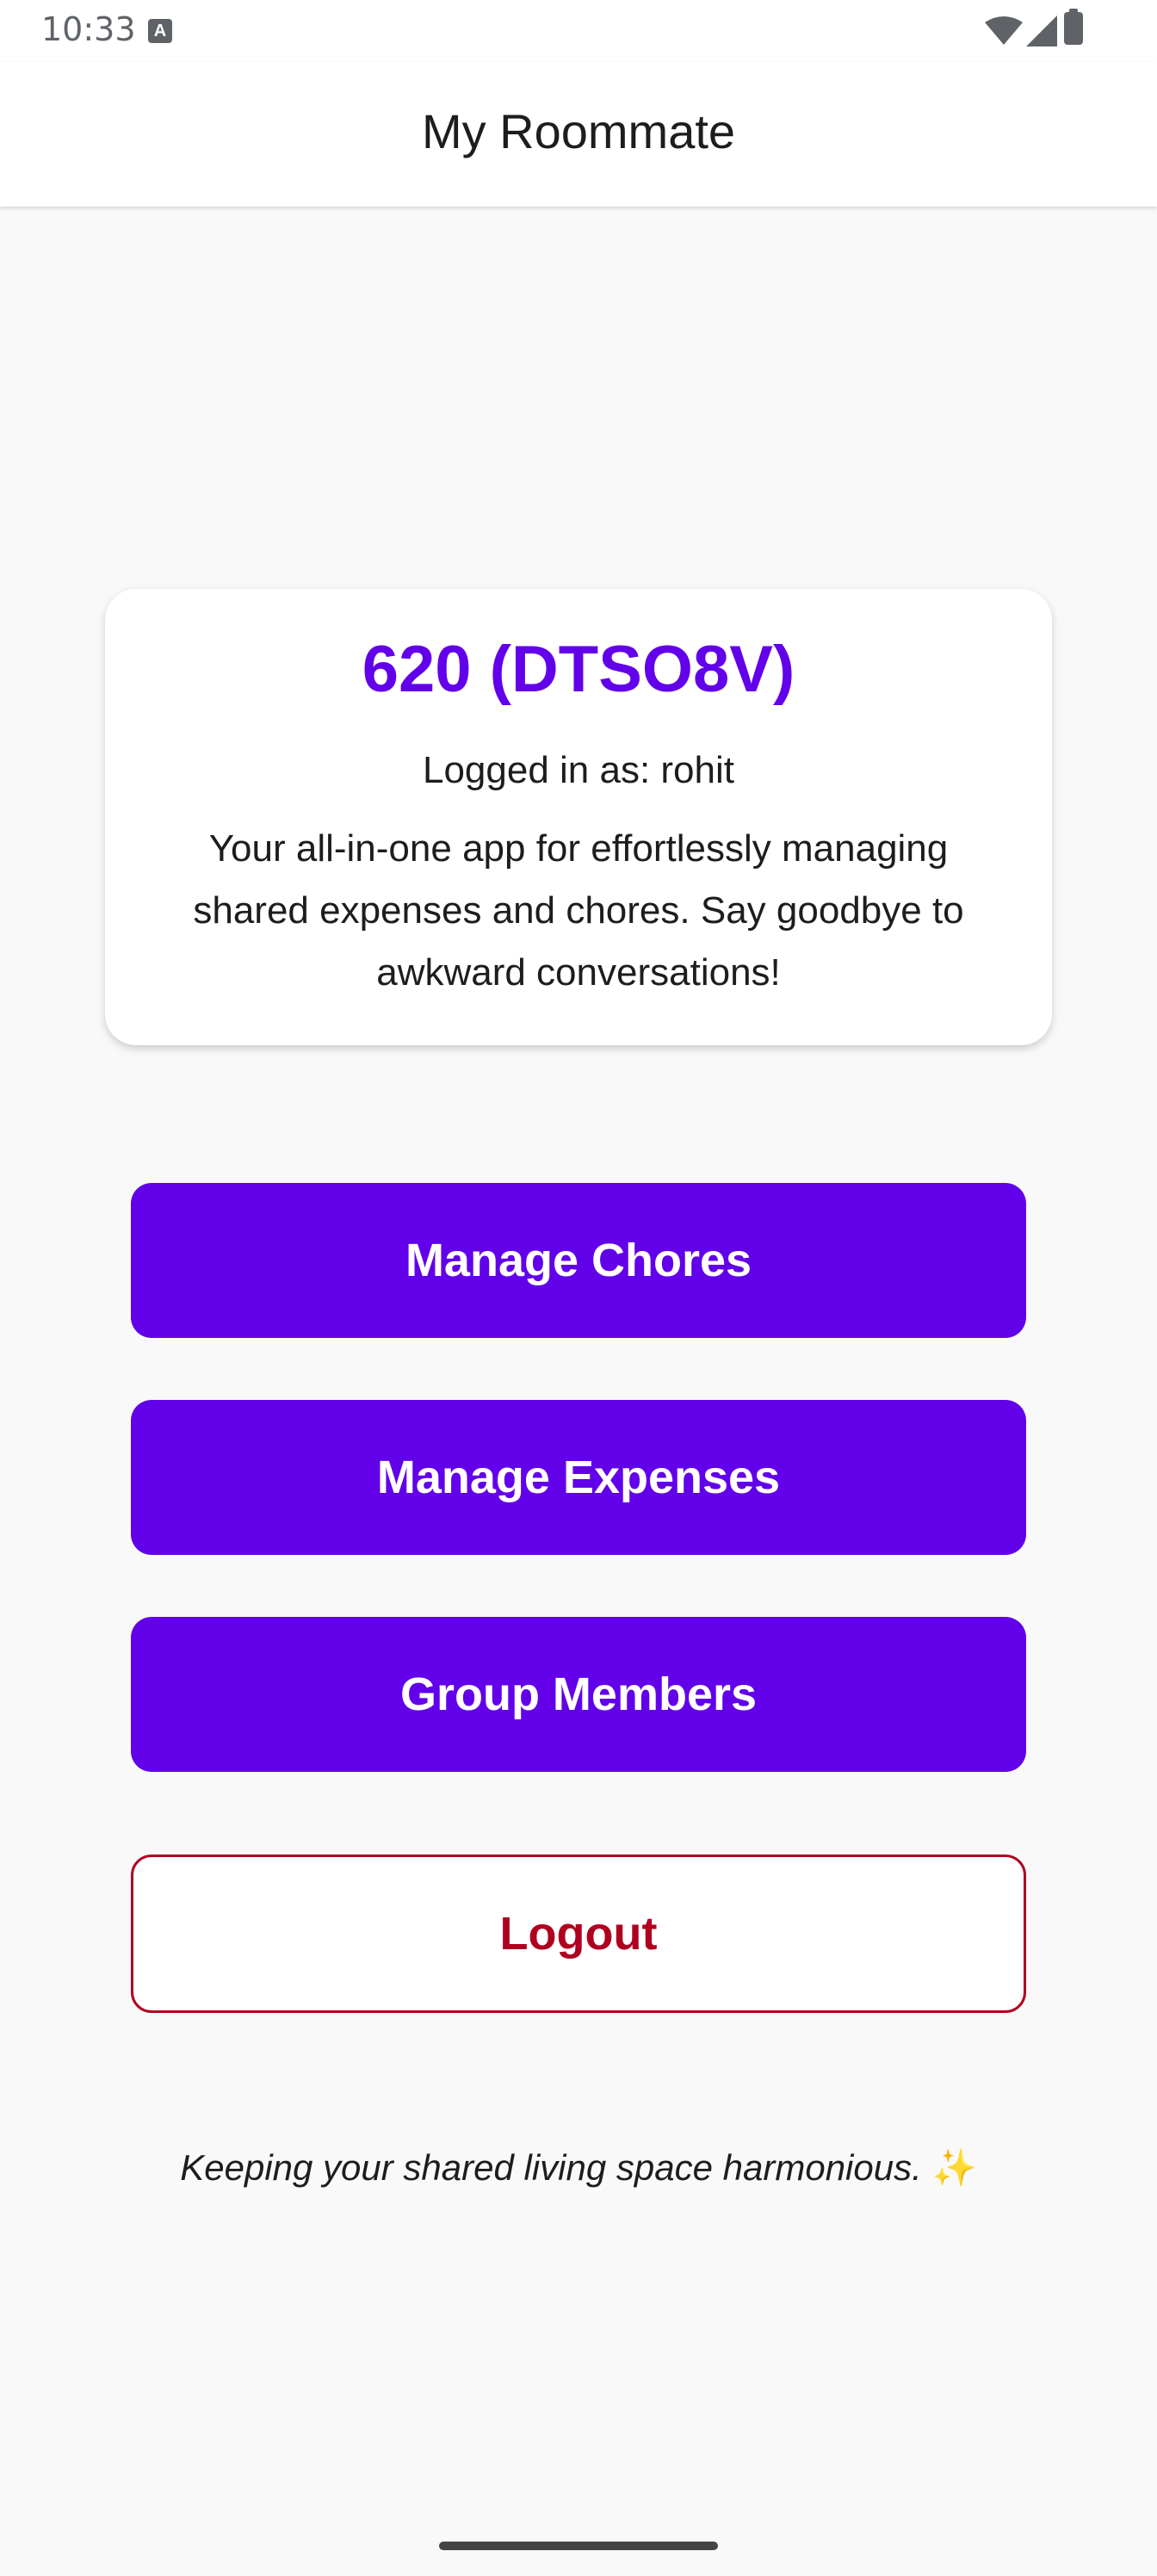 The height and width of the screenshot is (2576, 1157). What do you see at coordinates (1042, 30) in the screenshot?
I see `signal-icon` at bounding box center [1042, 30].